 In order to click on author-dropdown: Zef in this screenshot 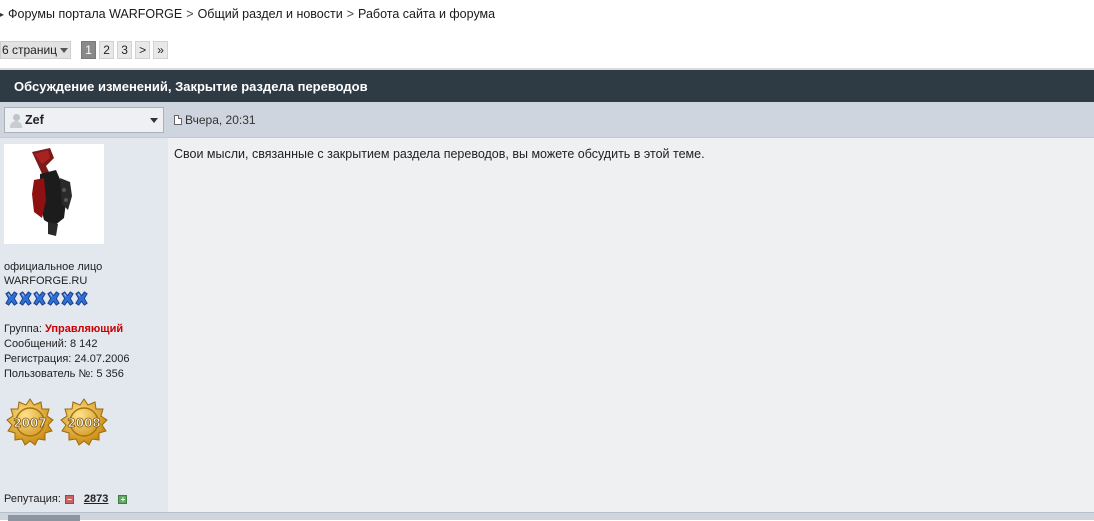, I will do `click(84, 120)`.